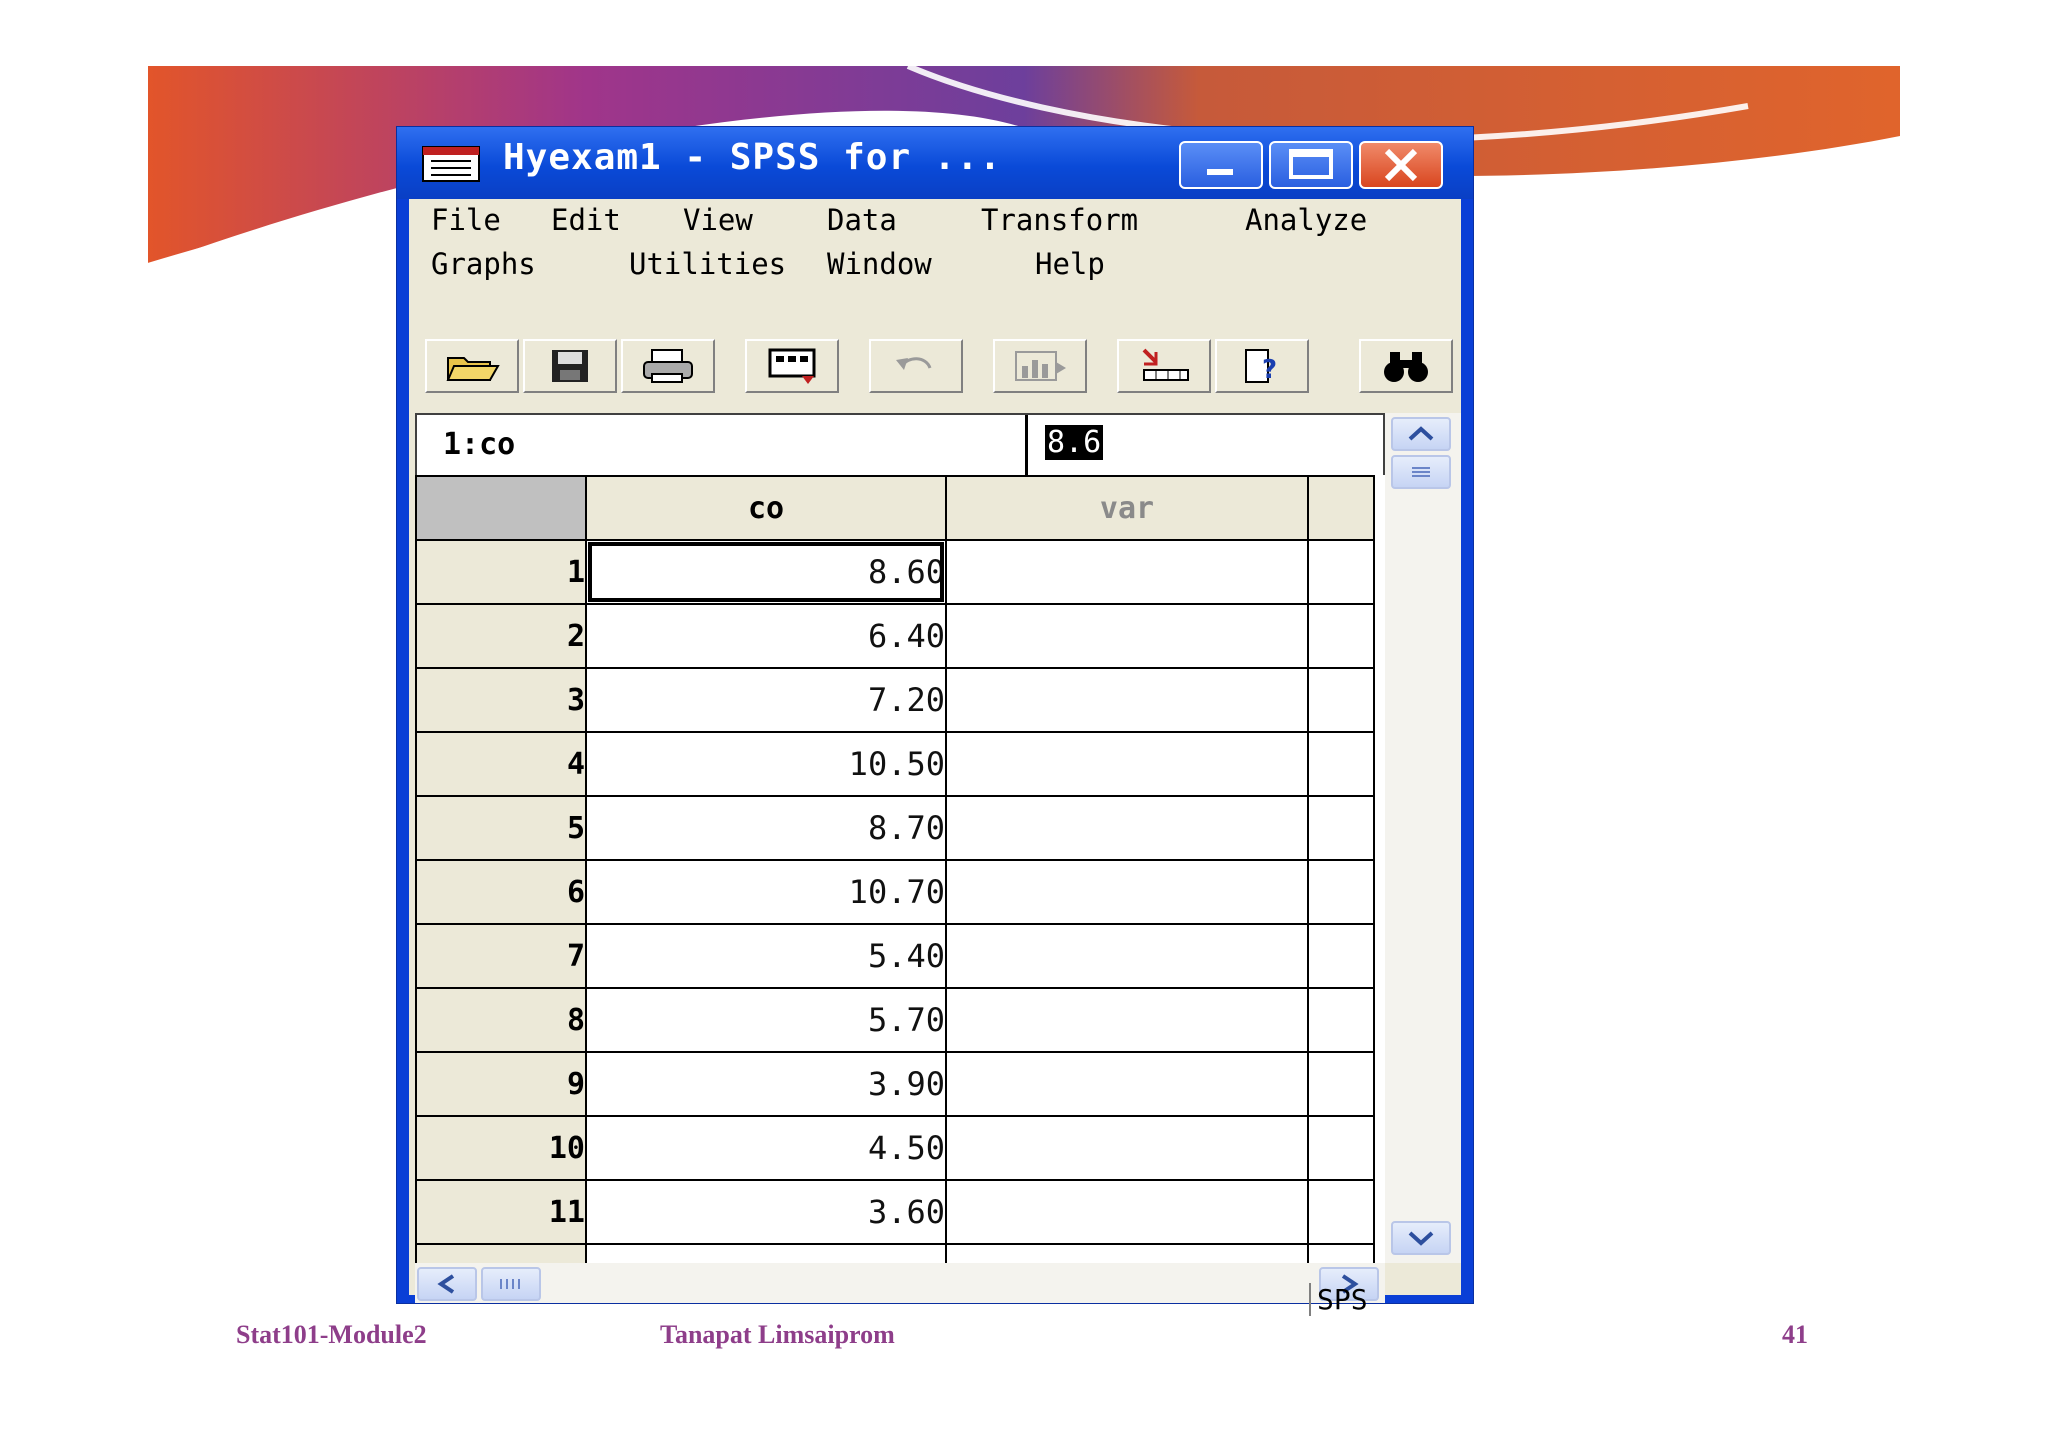 This screenshot has height=1448, width=2048. Describe the element at coordinates (1338, 1299) in the screenshot. I see `status-bar-text: SPS` at that location.